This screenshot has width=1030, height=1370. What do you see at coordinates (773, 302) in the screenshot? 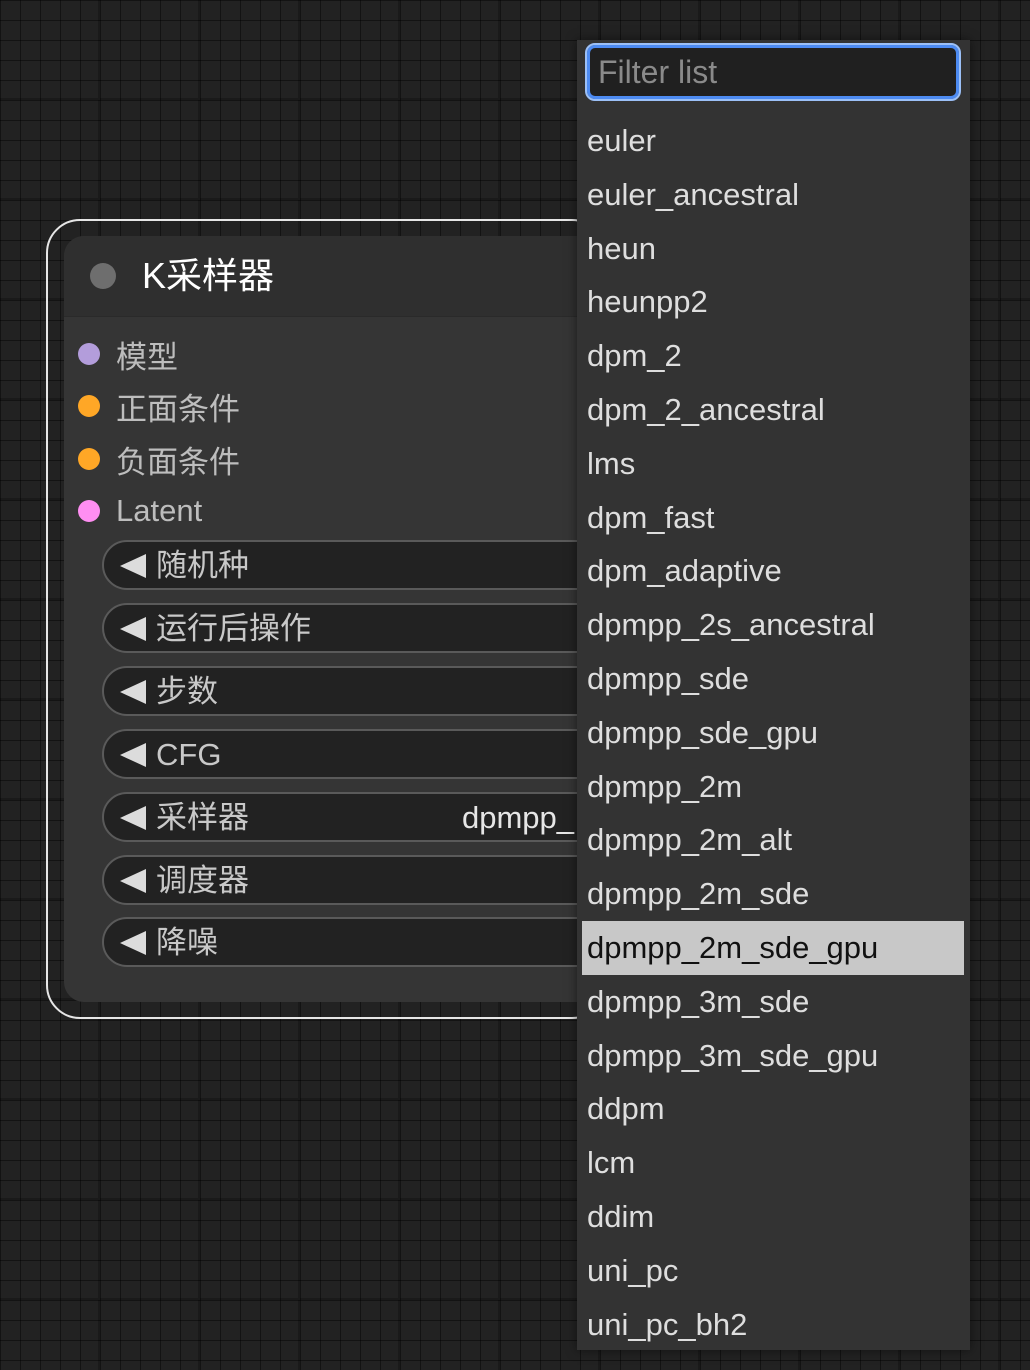
I see `dropdown-option: heunpp2` at bounding box center [773, 302].